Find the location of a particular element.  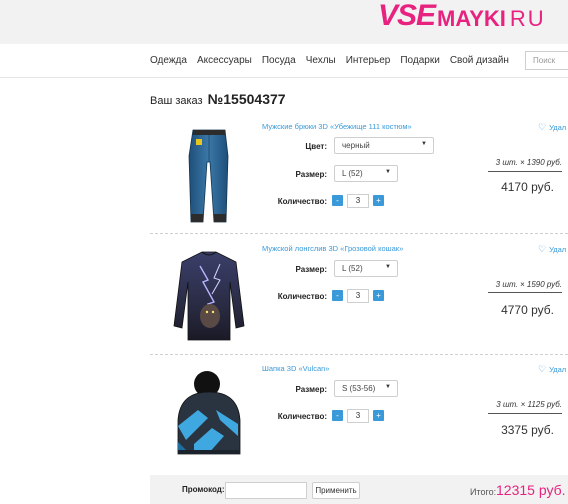

logo-part-mayki: MAYKI is located at coordinates (471, 18).